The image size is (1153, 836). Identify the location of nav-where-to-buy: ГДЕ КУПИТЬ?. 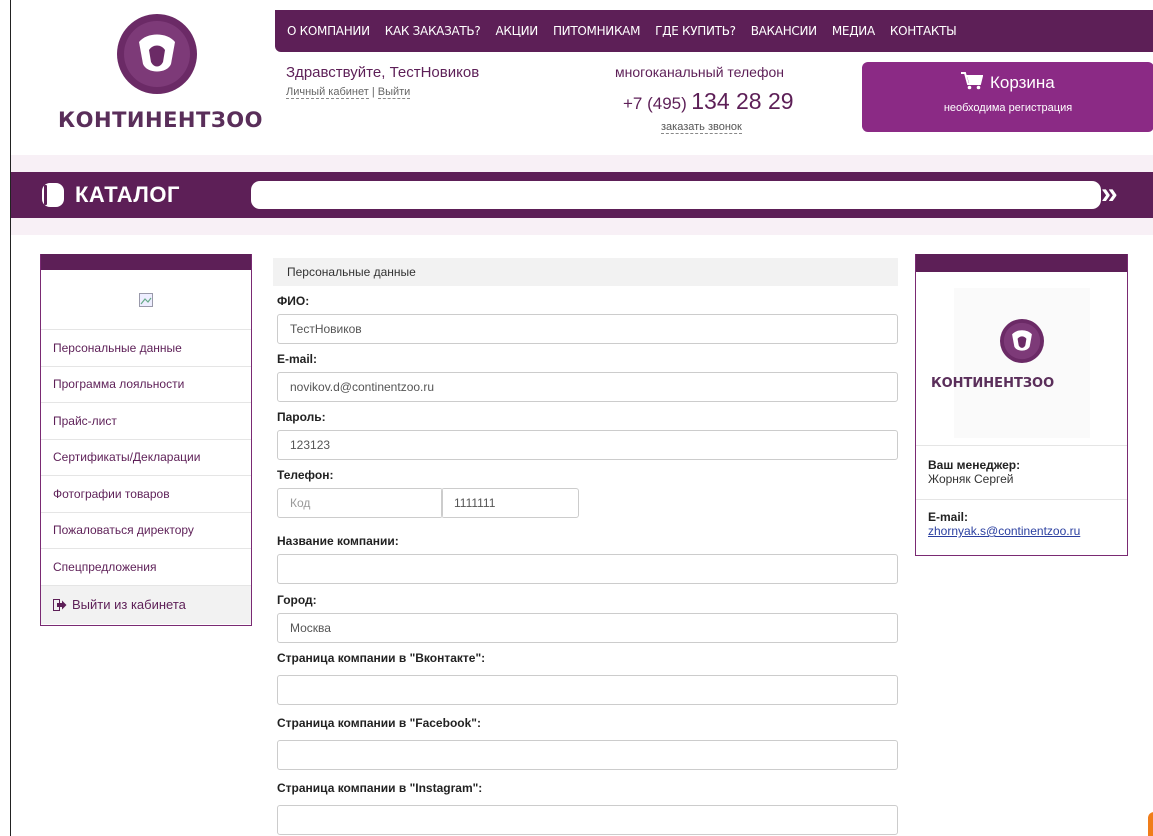
(695, 31).